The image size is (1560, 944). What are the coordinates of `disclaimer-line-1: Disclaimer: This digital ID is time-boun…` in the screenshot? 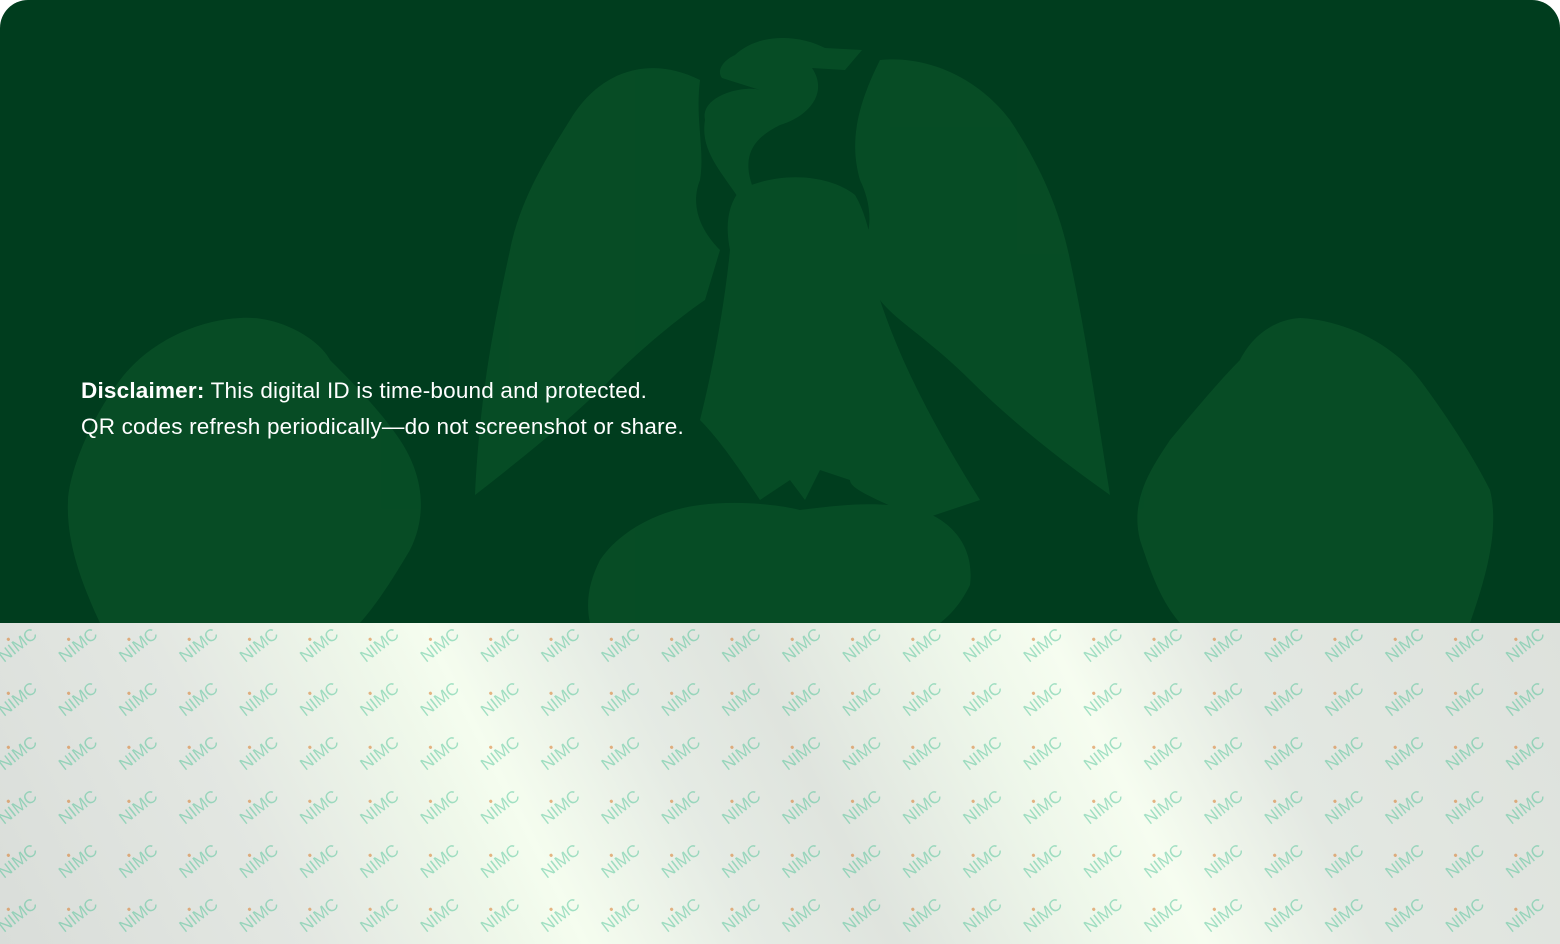 It's located at (461, 391).